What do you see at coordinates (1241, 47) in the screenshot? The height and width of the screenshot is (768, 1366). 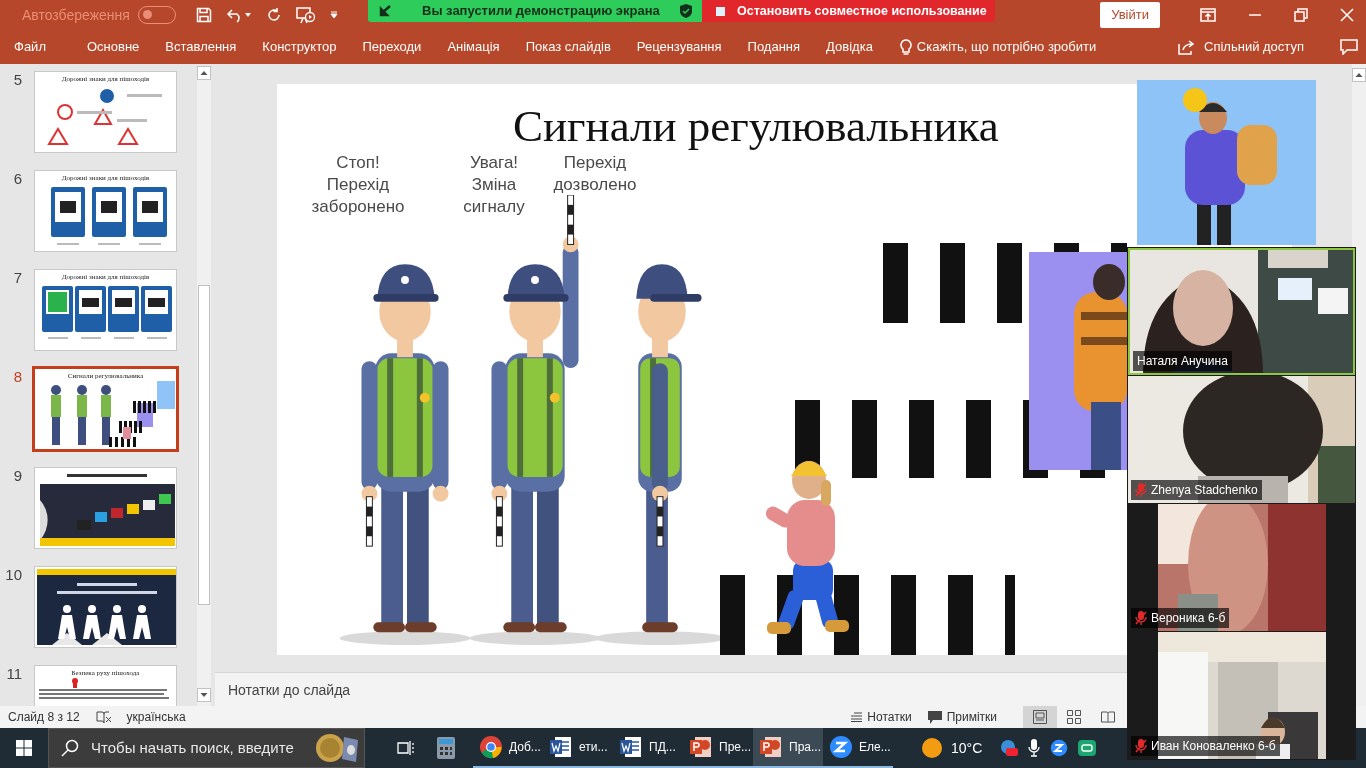 I see `share-button: Спільний доступ` at bounding box center [1241, 47].